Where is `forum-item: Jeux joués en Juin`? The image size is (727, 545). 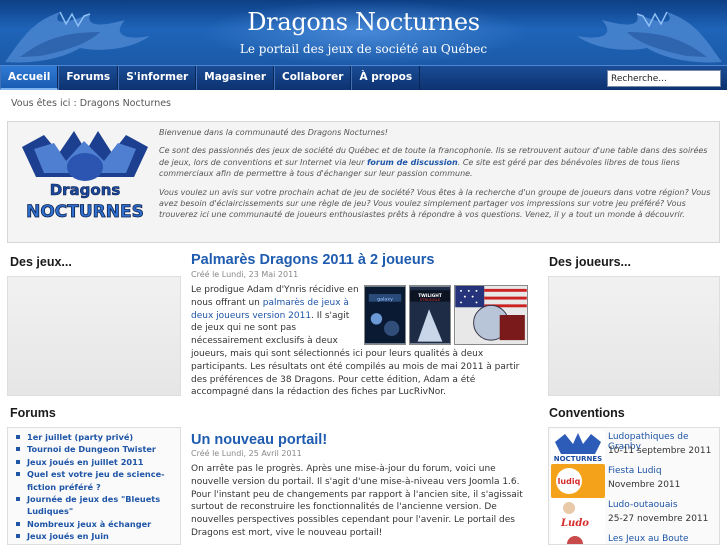 forum-item: Jeux joués en Juin is located at coordinates (96, 536).